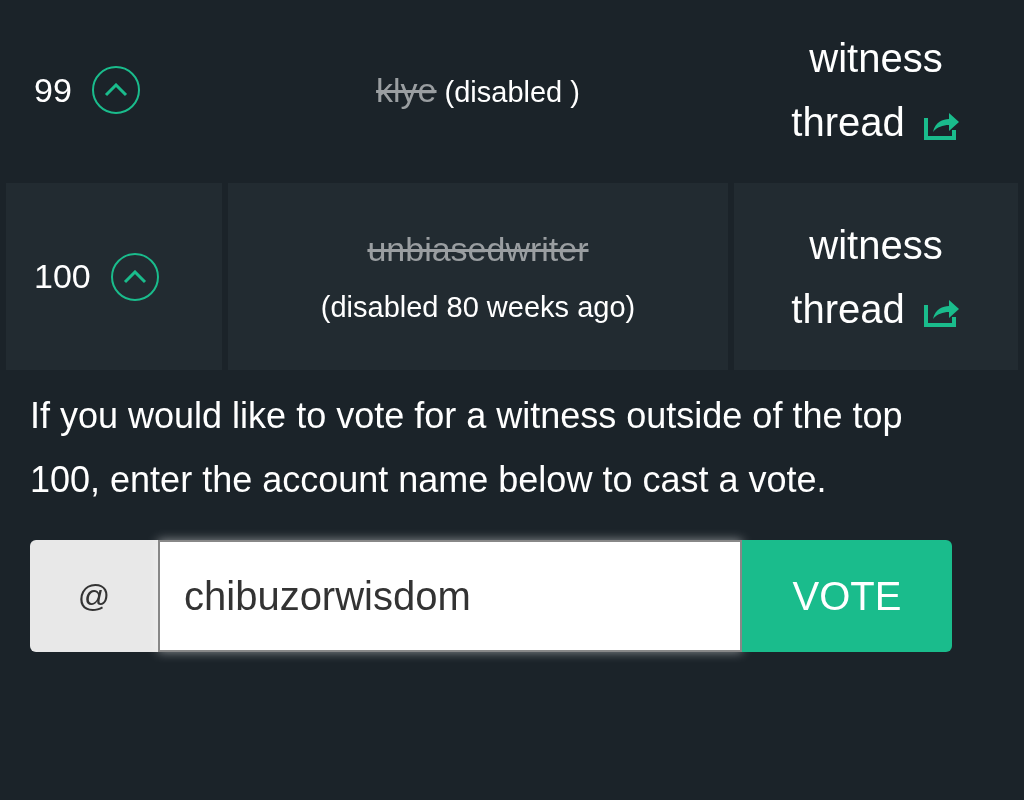 Image resolution: width=1024 pixels, height=800 pixels. Describe the element at coordinates (53, 90) in the screenshot. I see `rank-number: 99` at that location.